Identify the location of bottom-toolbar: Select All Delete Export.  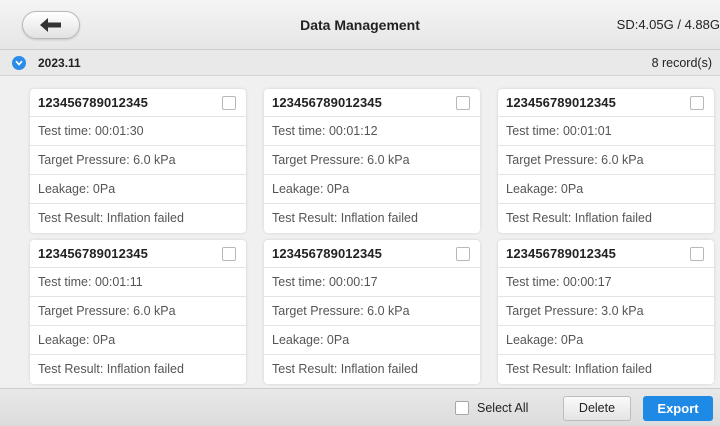
(360, 407).